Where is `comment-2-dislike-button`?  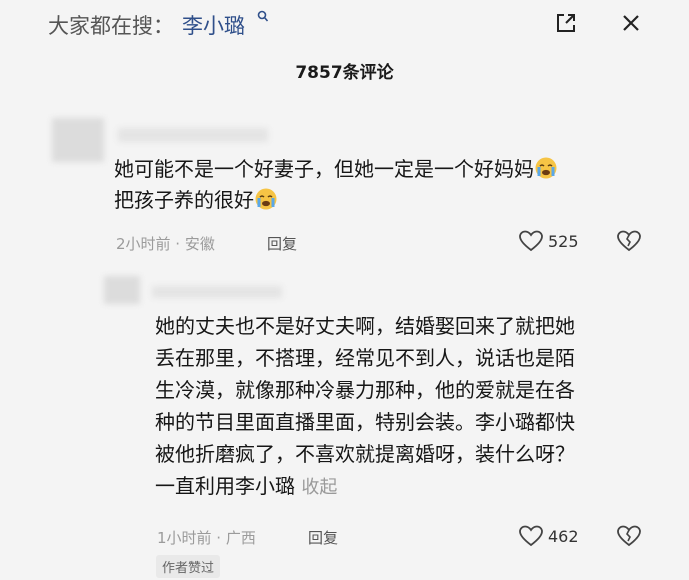 comment-2-dislike-button is located at coordinates (629, 536).